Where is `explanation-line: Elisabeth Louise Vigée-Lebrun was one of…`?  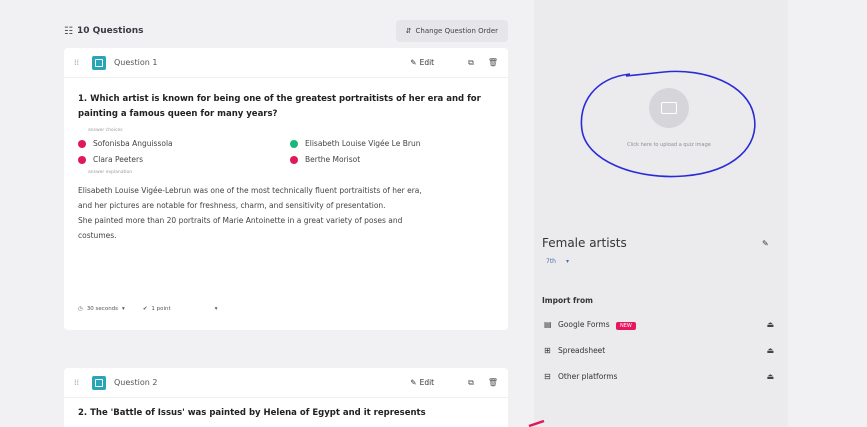 explanation-line: Elisabeth Louise Vigée-Lebrun was one of… is located at coordinates (250, 190).